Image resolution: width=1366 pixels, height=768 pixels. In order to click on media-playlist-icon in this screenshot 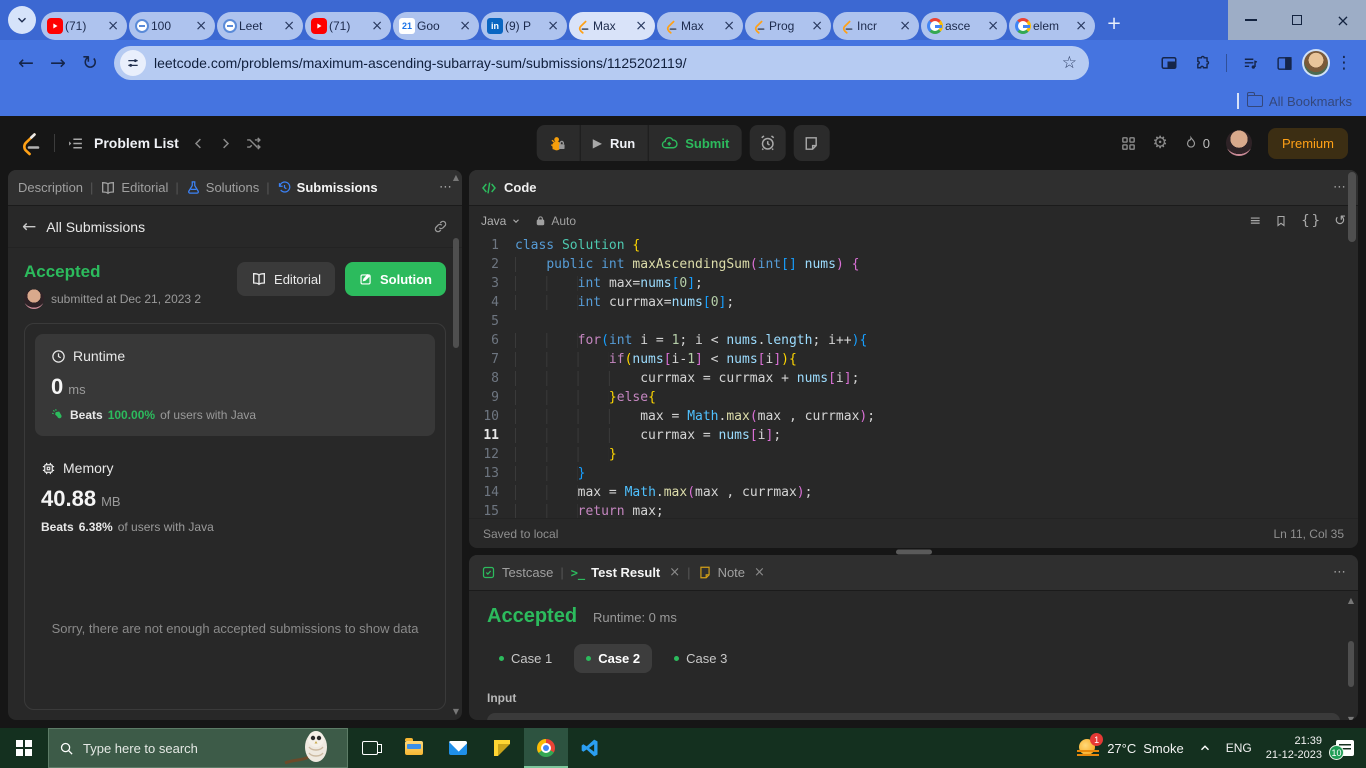, I will do `click(1250, 63)`.